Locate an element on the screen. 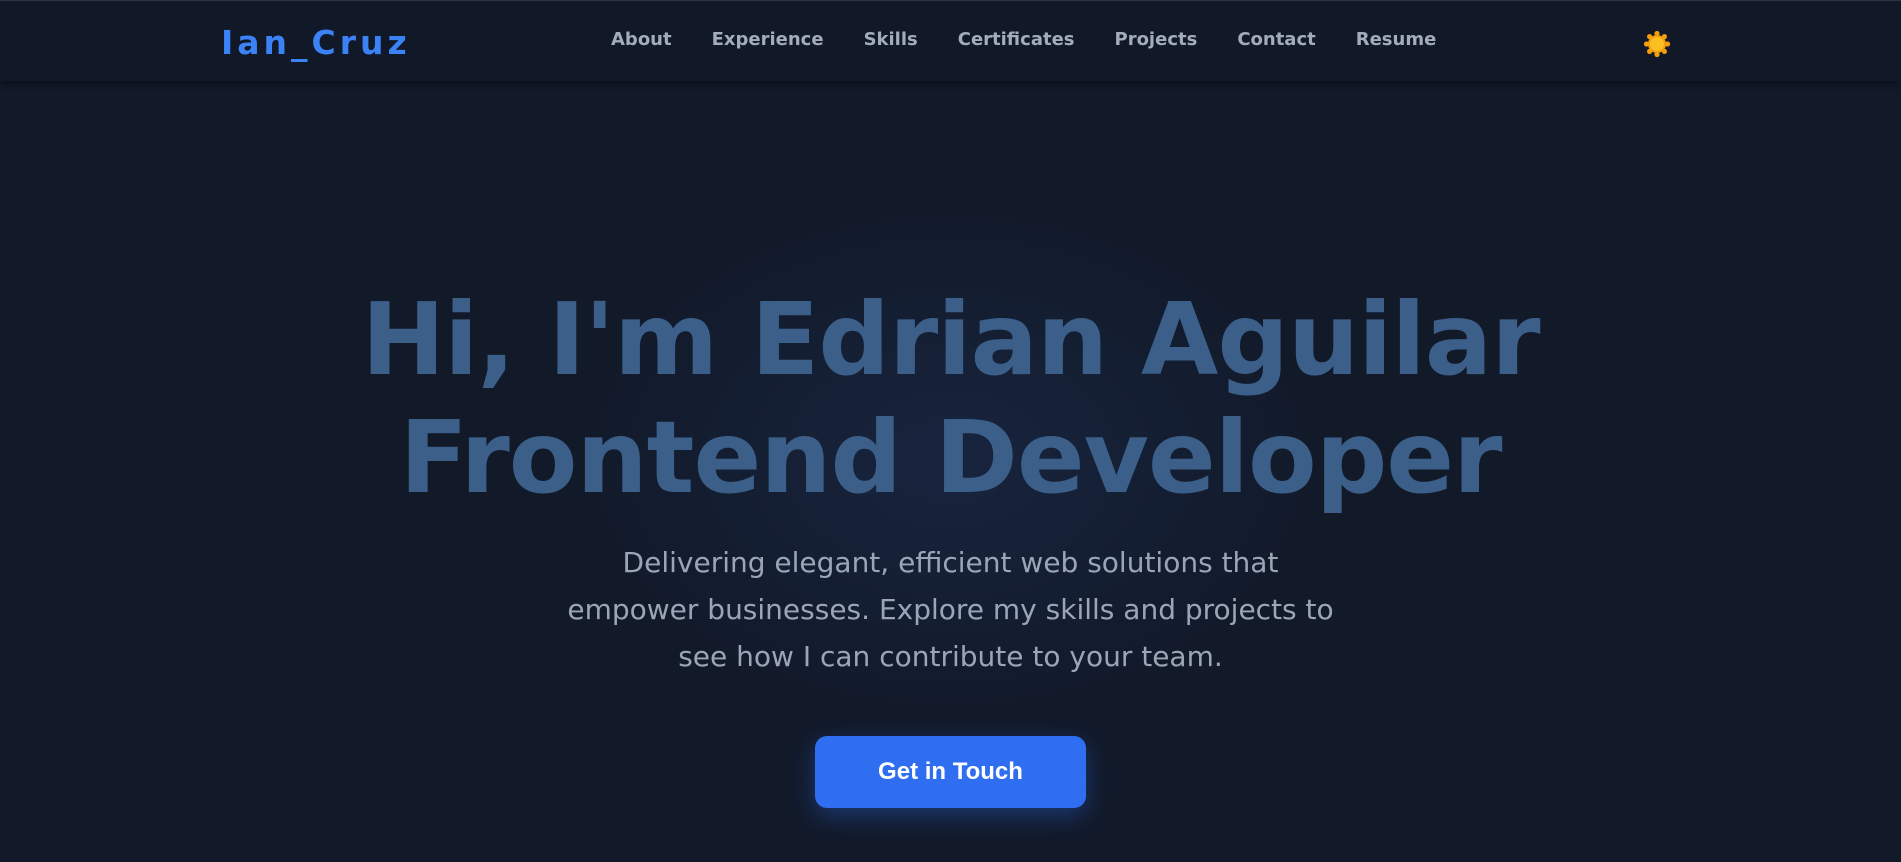 This screenshot has height=862, width=1901. nav-link-experience: Experience is located at coordinates (768, 40).